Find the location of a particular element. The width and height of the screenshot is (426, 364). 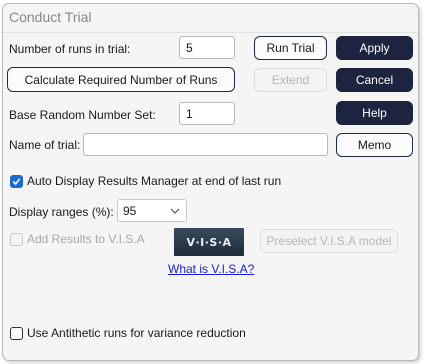

display-ranges-label: Display ranges (%): is located at coordinates (61, 212).